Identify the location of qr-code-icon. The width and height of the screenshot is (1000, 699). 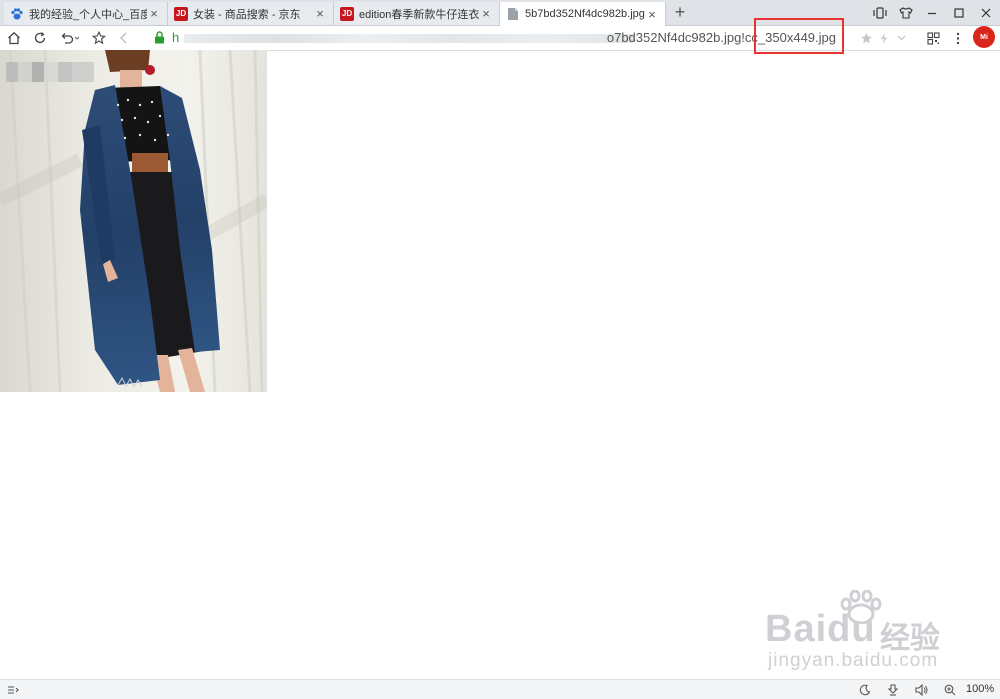
(933, 38).